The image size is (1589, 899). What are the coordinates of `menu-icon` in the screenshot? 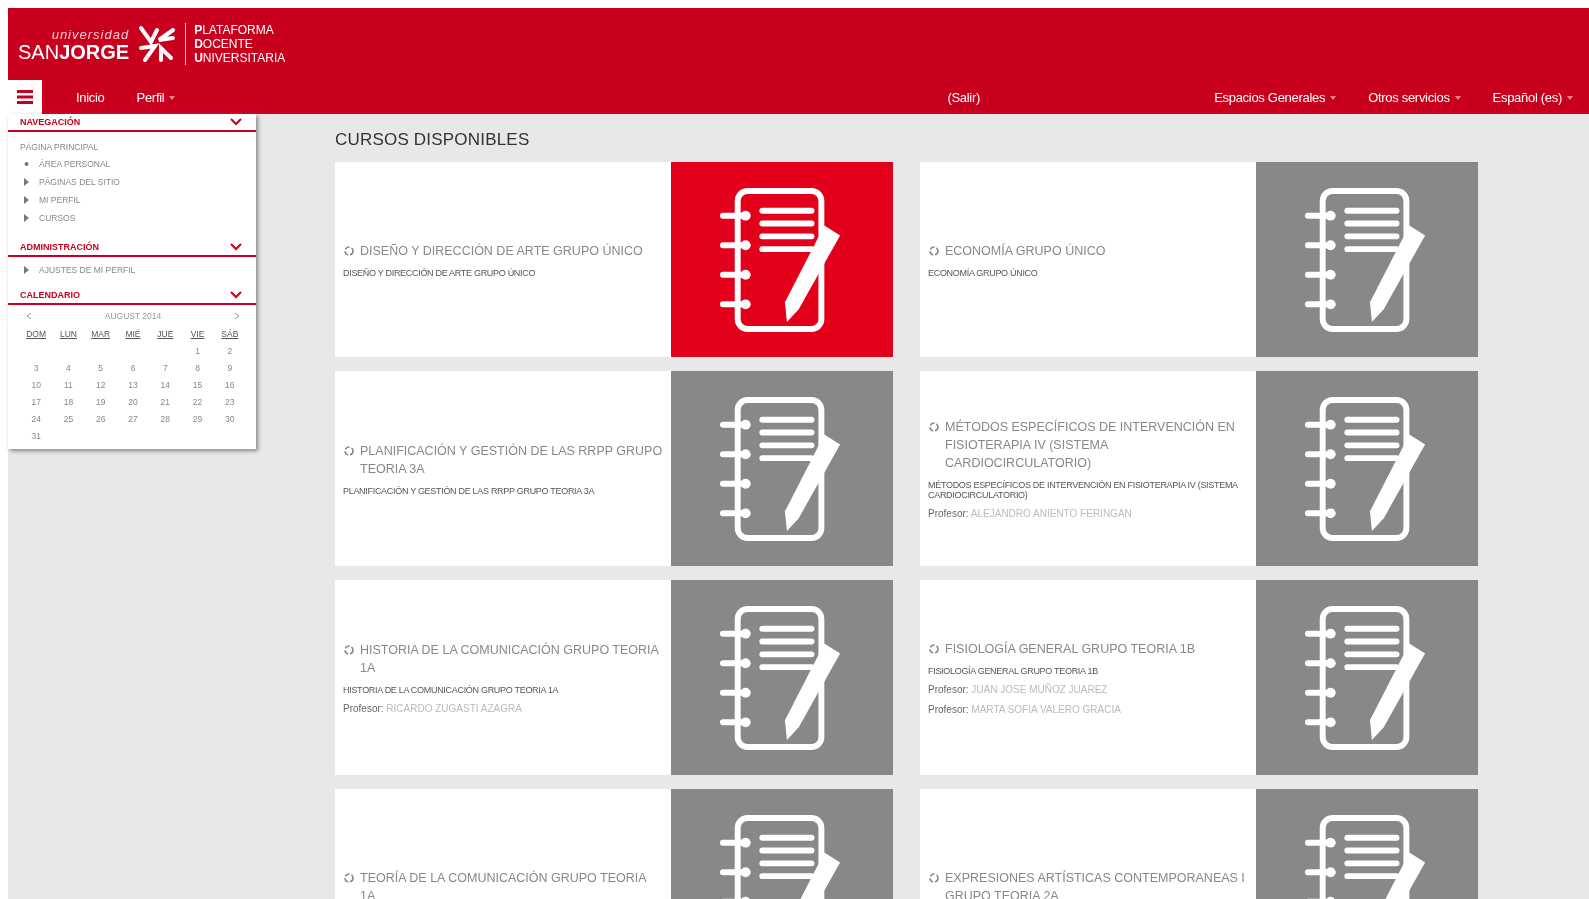 It's located at (25, 97).